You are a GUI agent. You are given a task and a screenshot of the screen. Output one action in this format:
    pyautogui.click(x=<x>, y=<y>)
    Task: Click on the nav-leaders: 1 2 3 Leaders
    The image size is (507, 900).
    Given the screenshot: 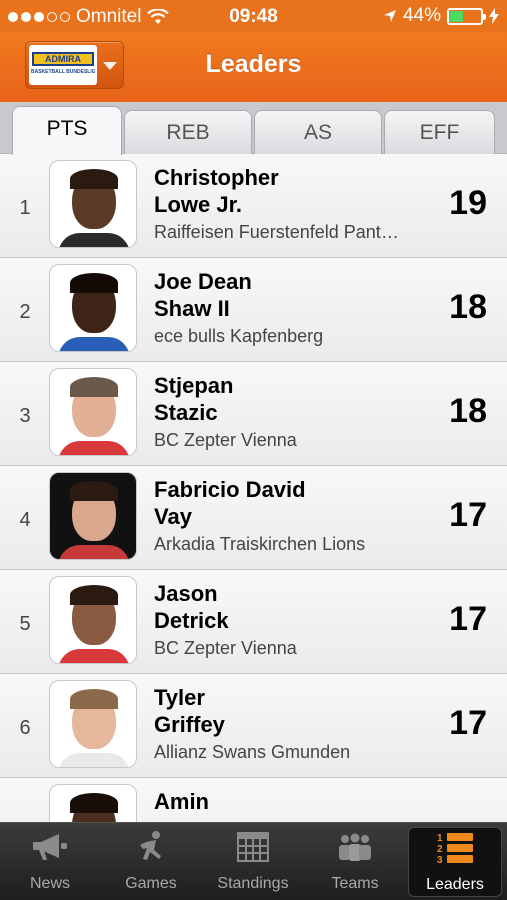 What is the action you would take?
    pyautogui.click(x=455, y=862)
    